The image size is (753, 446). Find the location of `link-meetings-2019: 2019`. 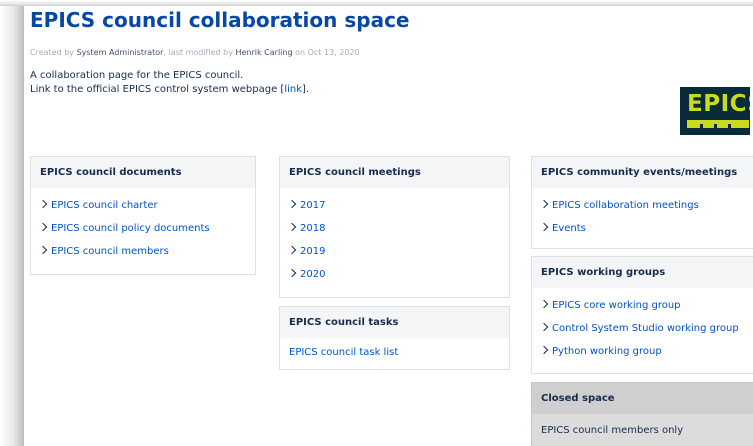

link-meetings-2019: 2019 is located at coordinates (393, 251).